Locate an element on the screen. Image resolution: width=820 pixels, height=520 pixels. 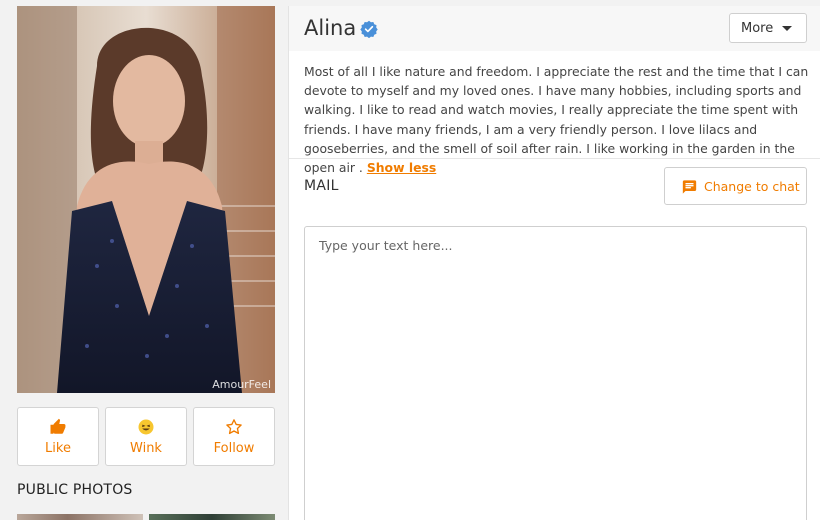
chevron-down-icon is located at coordinates (787, 28).